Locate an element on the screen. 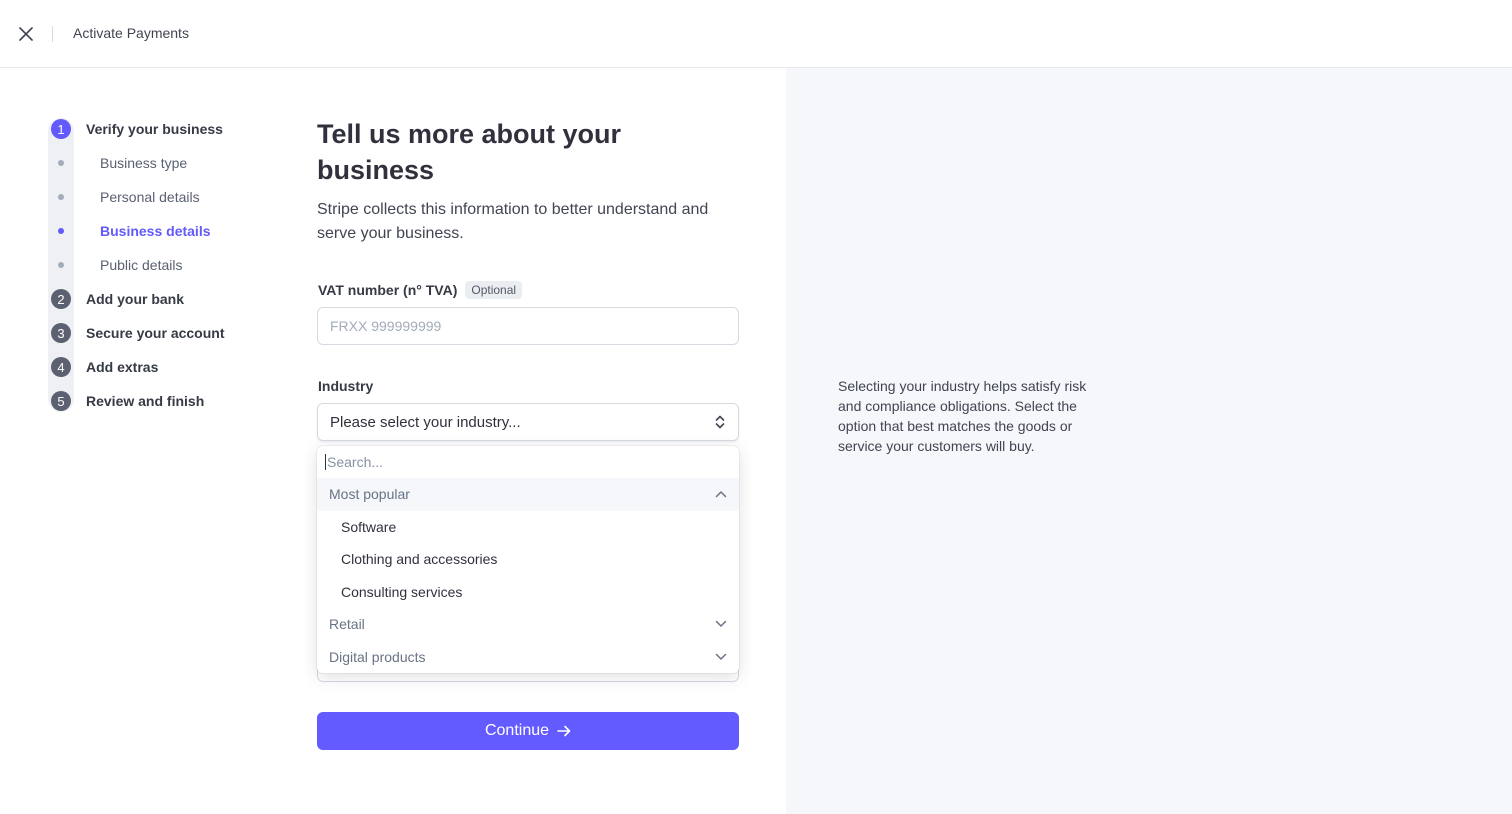 This screenshot has height=814, width=1512. chevron-up-icon is located at coordinates (721, 494).